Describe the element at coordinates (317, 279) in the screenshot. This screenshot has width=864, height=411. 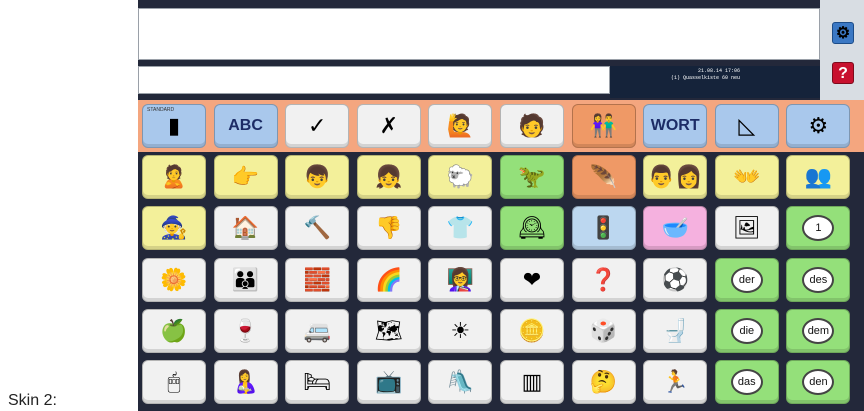
I see `lego-brick-button: 🧱` at that location.